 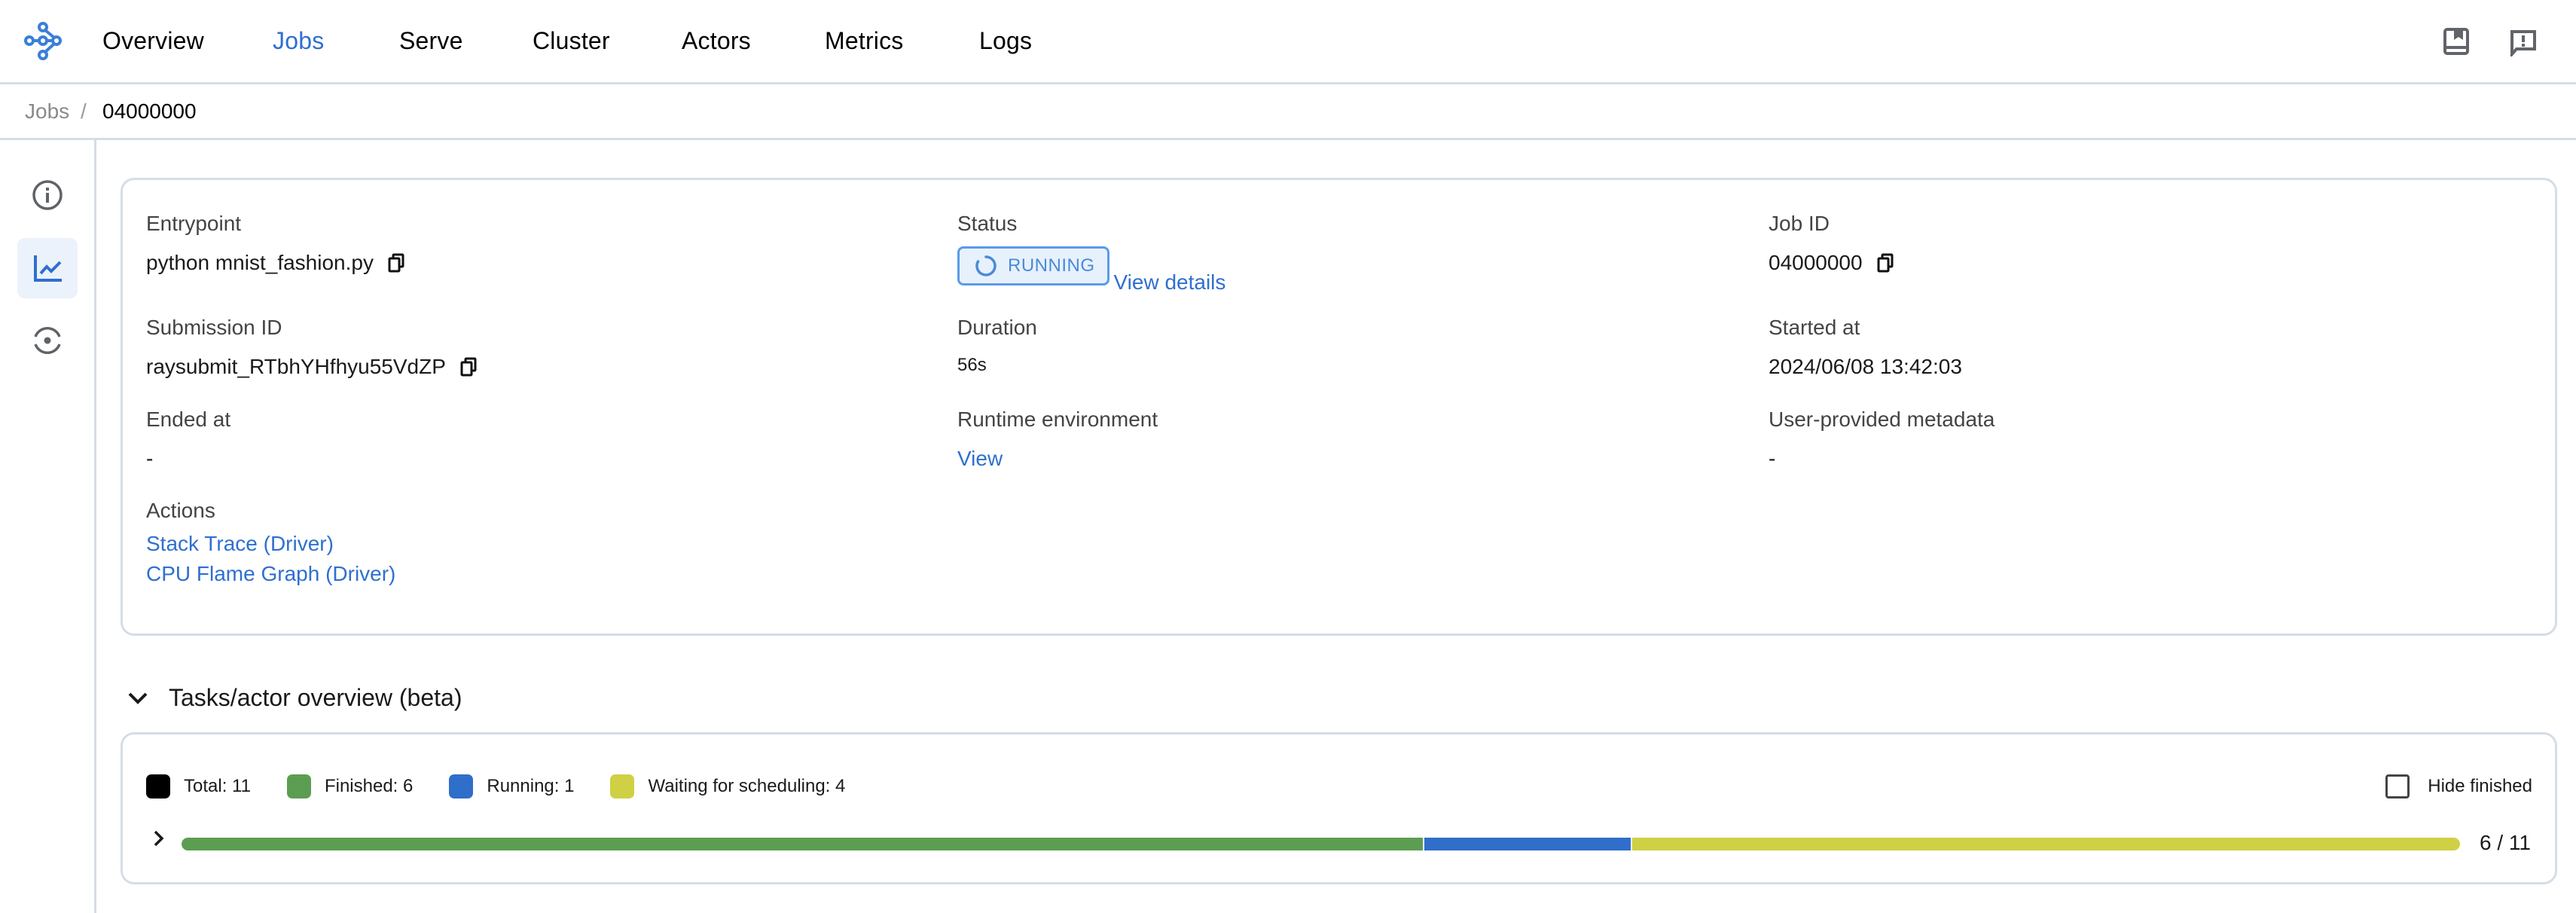 I want to click on status-label: Status, so click(x=988, y=223).